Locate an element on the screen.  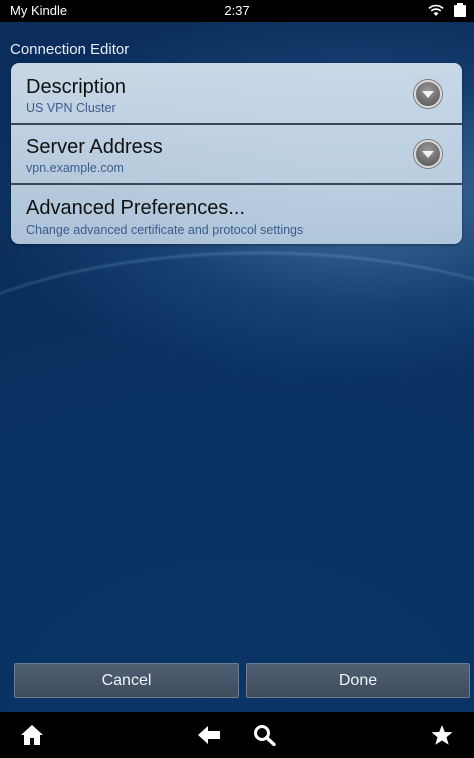
description-label: Description is located at coordinates (76, 87).